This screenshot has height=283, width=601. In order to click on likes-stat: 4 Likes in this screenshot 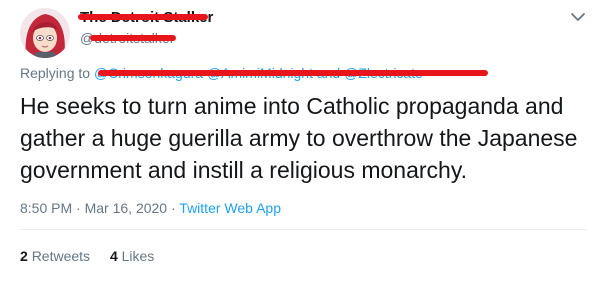, I will do `click(132, 256)`.